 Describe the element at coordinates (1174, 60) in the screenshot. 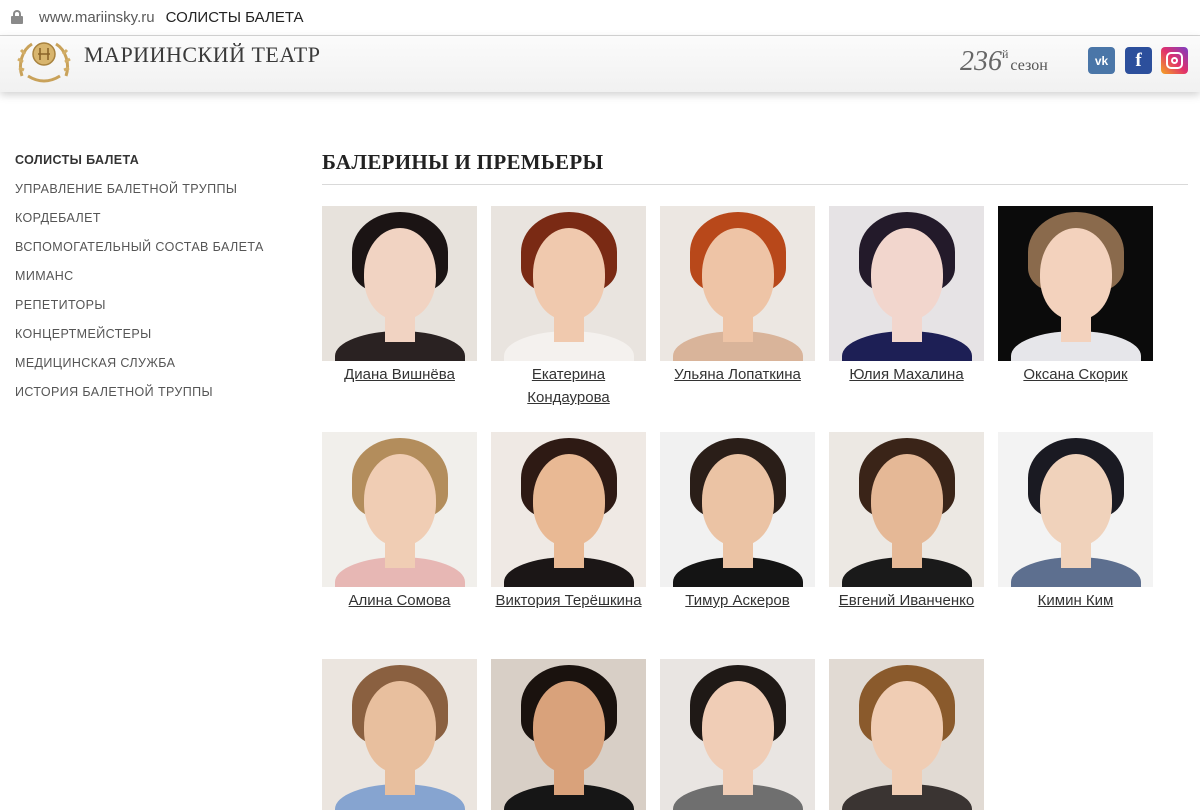

I see `instagram-icon` at that location.